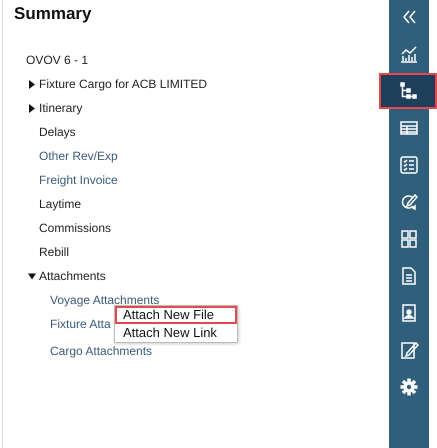 This screenshot has height=448, width=437. Describe the element at coordinates (105, 300) in the screenshot. I see `tree-item: Voyage Attachments` at that location.